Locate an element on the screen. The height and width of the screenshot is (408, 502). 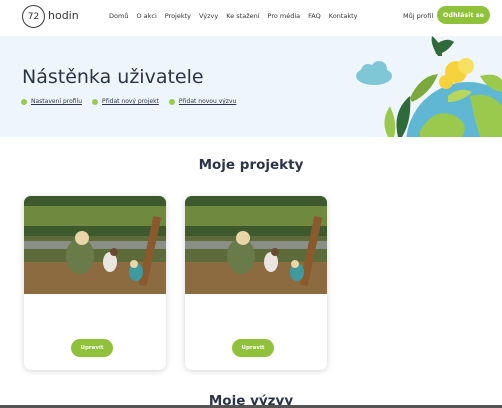
my-profile-link: Můj profil is located at coordinates (418, 16).